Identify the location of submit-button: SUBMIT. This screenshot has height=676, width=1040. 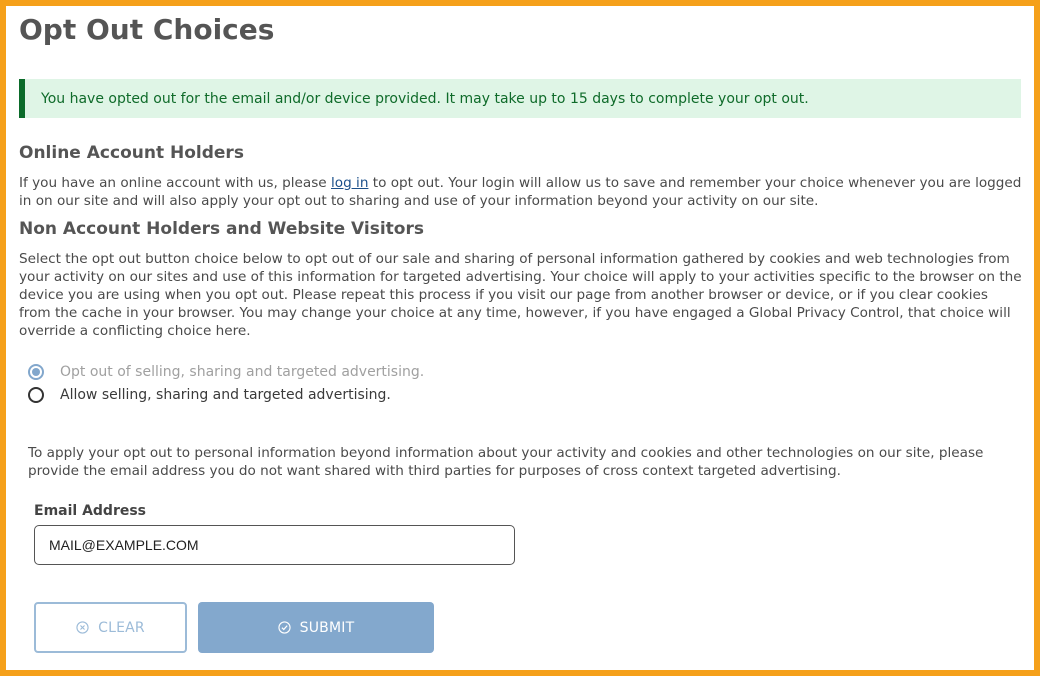
(316, 627).